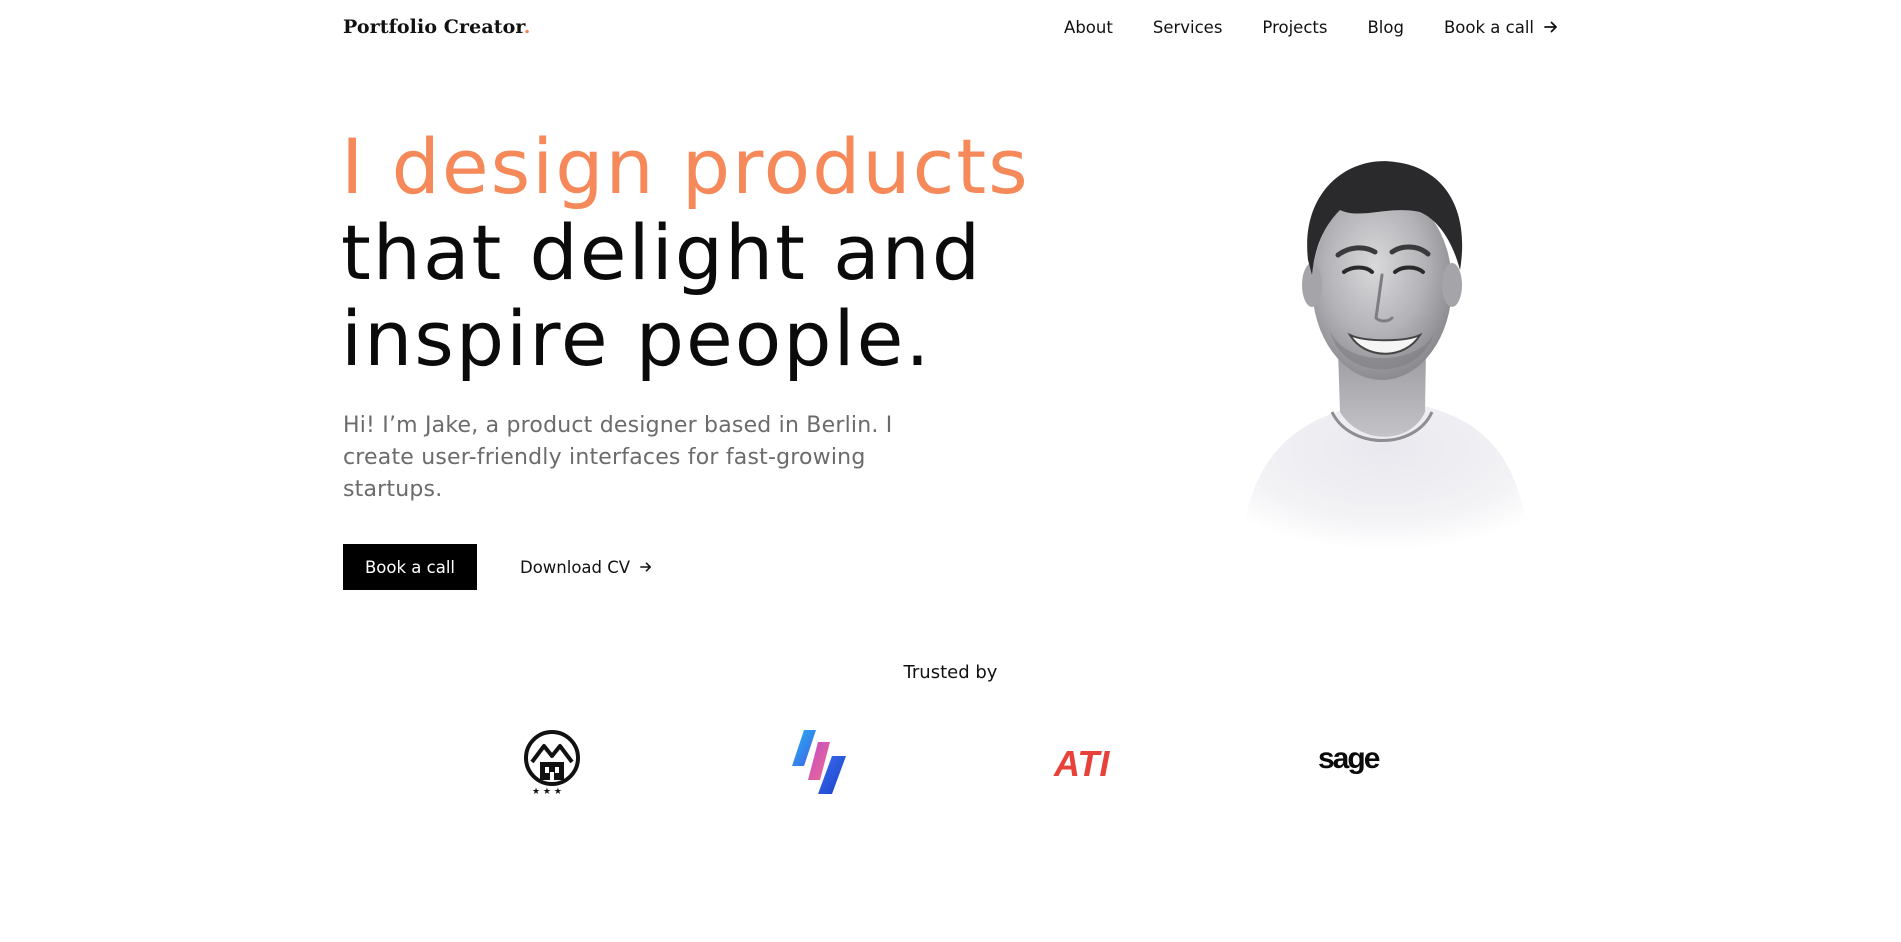  Describe the element at coordinates (662, 252) in the screenshot. I see `hero-title-line2: that delight and` at that location.